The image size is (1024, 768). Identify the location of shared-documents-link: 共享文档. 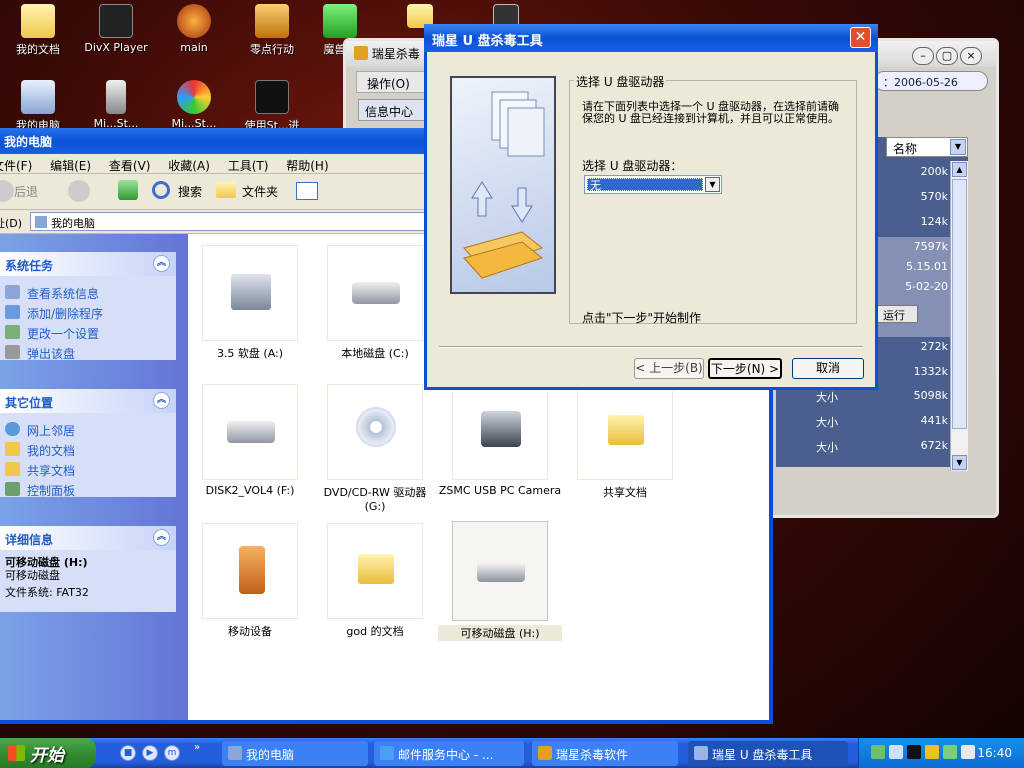
(88, 469).